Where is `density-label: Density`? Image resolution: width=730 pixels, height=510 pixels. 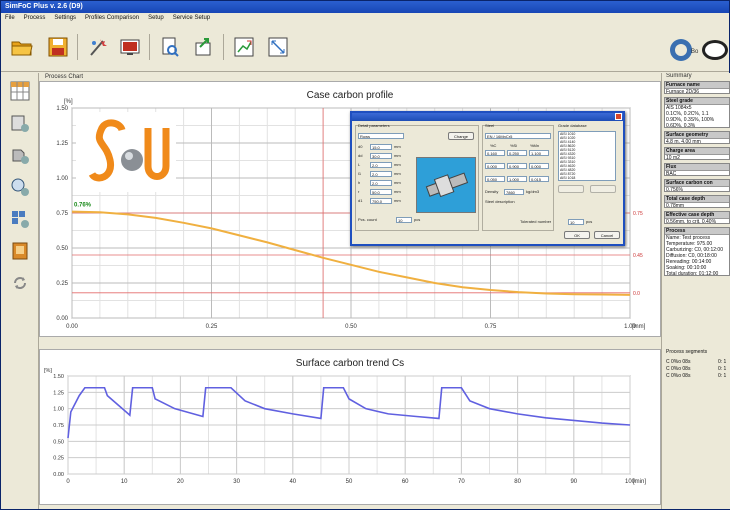 density-label: Density is located at coordinates (492, 191).